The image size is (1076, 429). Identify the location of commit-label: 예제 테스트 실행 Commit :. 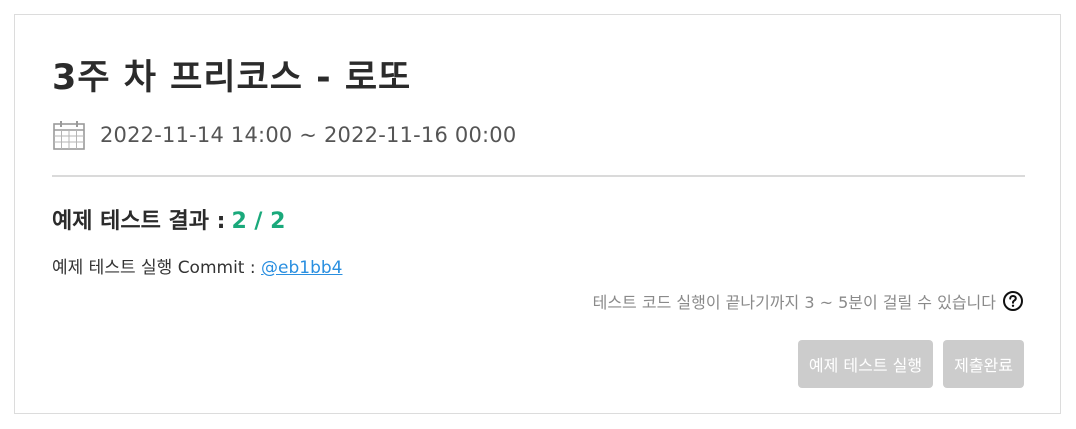
(154, 268).